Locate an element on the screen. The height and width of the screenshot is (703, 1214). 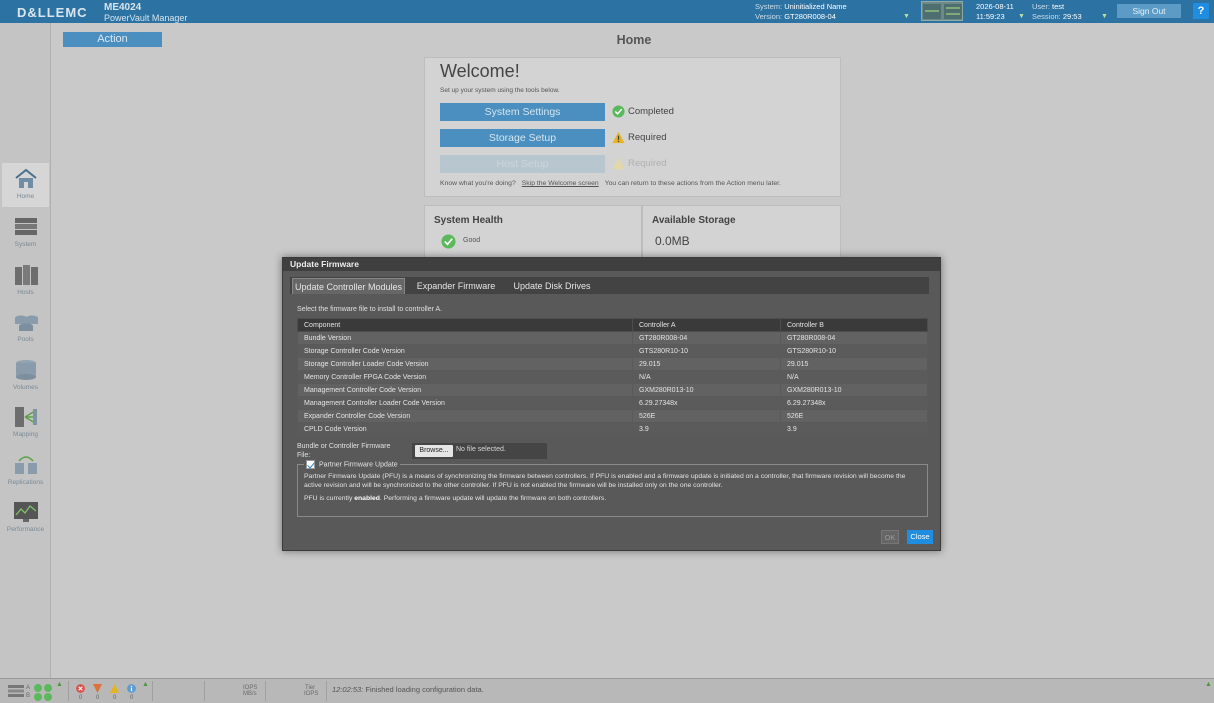
close-button: Close is located at coordinates (920, 537).